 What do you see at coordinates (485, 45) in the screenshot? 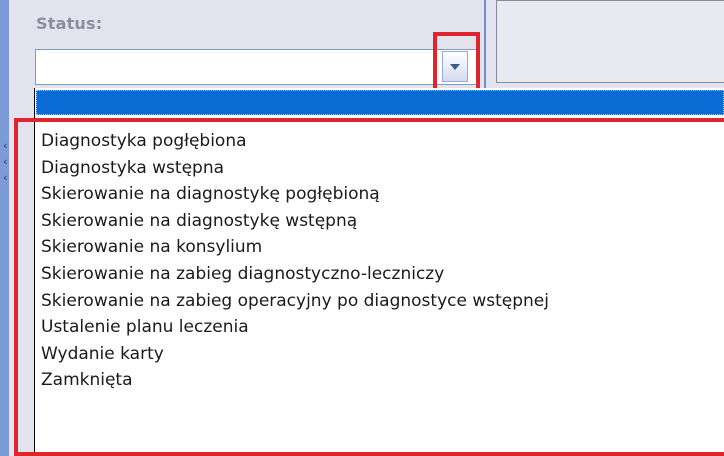
I see `panel-divider` at bounding box center [485, 45].